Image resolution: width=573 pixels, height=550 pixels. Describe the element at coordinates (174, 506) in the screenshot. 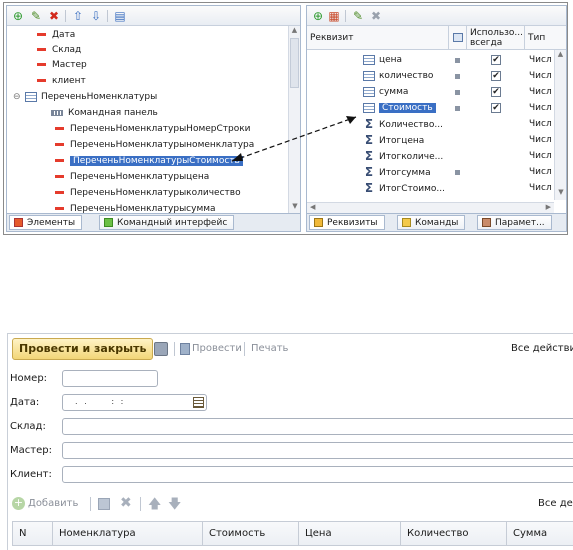

I see `move-down-icon: 🡇` at that location.